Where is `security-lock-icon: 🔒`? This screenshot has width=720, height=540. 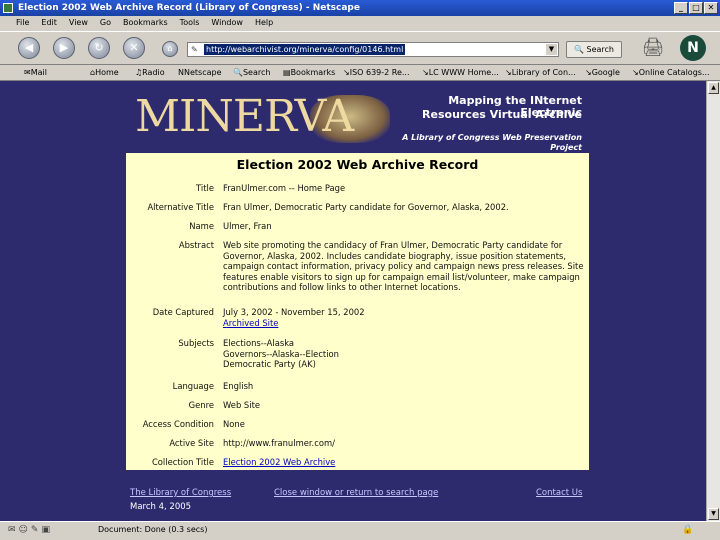
security-lock-icon: 🔒 is located at coordinates (688, 530).